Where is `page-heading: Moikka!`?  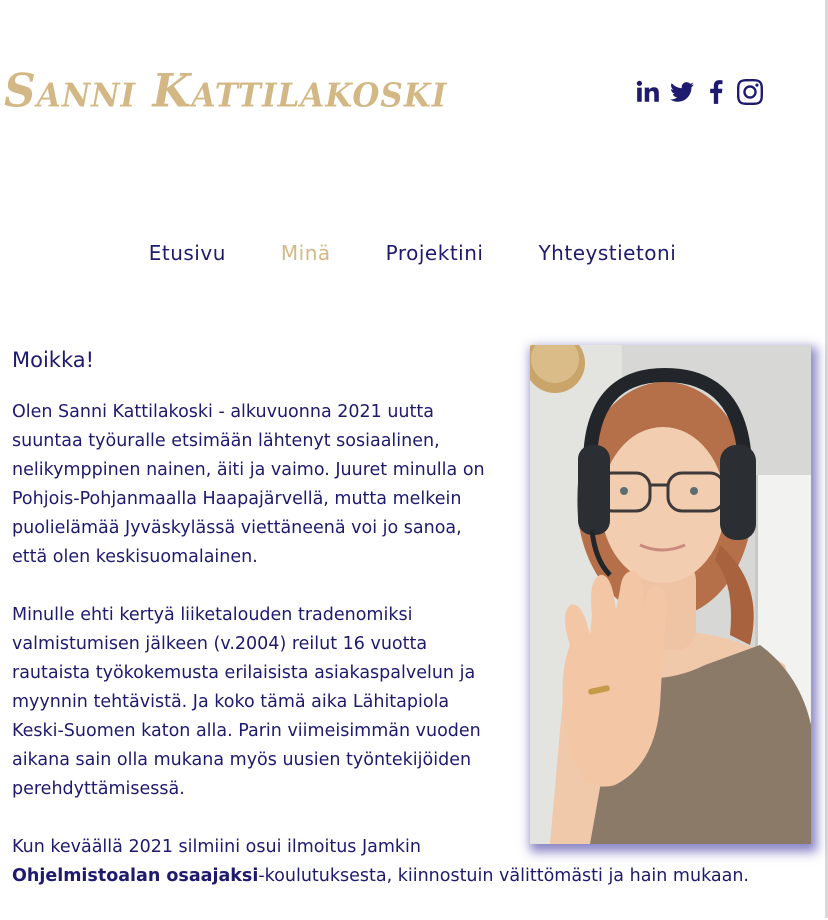 page-heading: Moikka! is located at coordinates (53, 360).